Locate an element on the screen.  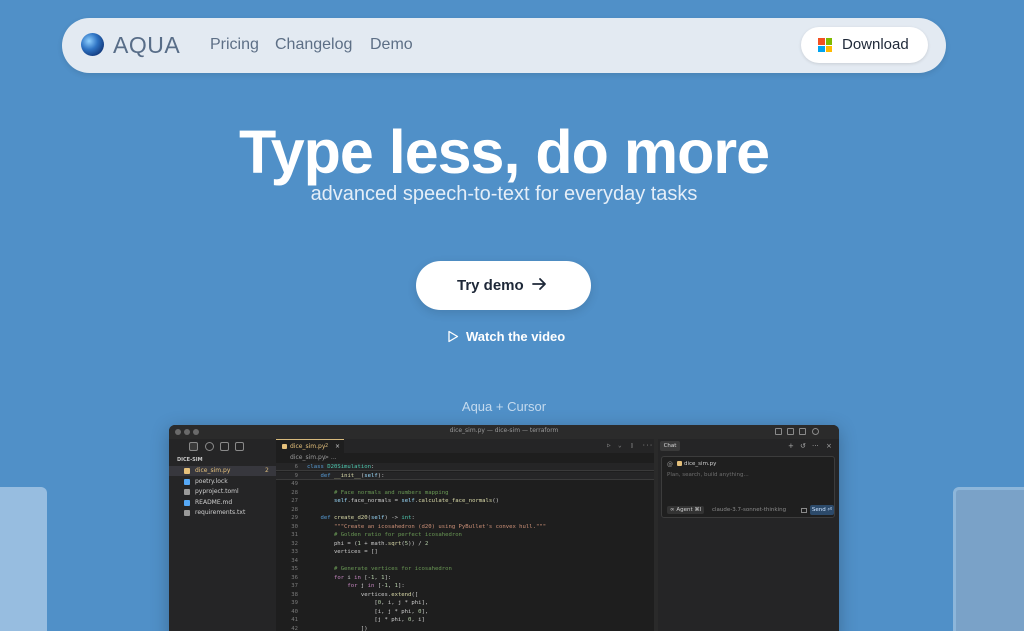
code-line: 6 class D20Simulation: is located at coordinates (465, 467).